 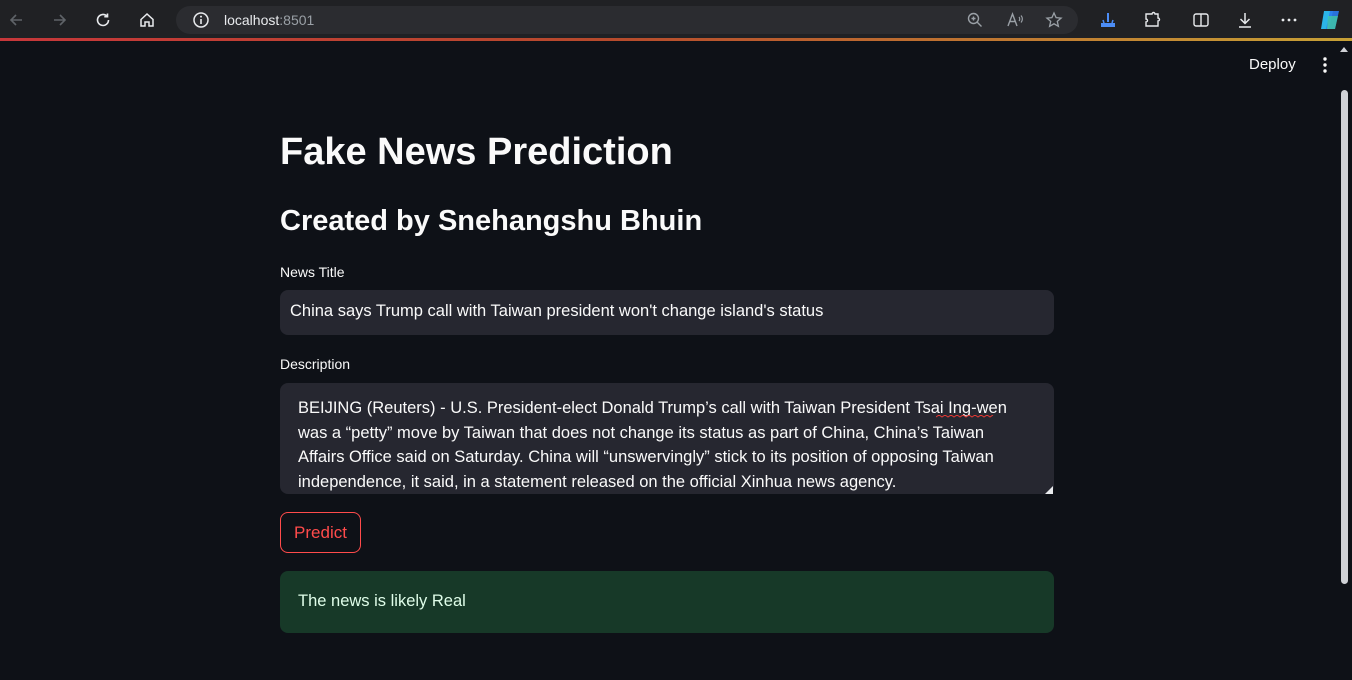 What do you see at coordinates (1054, 20) in the screenshot?
I see `favorite-star-icon` at bounding box center [1054, 20].